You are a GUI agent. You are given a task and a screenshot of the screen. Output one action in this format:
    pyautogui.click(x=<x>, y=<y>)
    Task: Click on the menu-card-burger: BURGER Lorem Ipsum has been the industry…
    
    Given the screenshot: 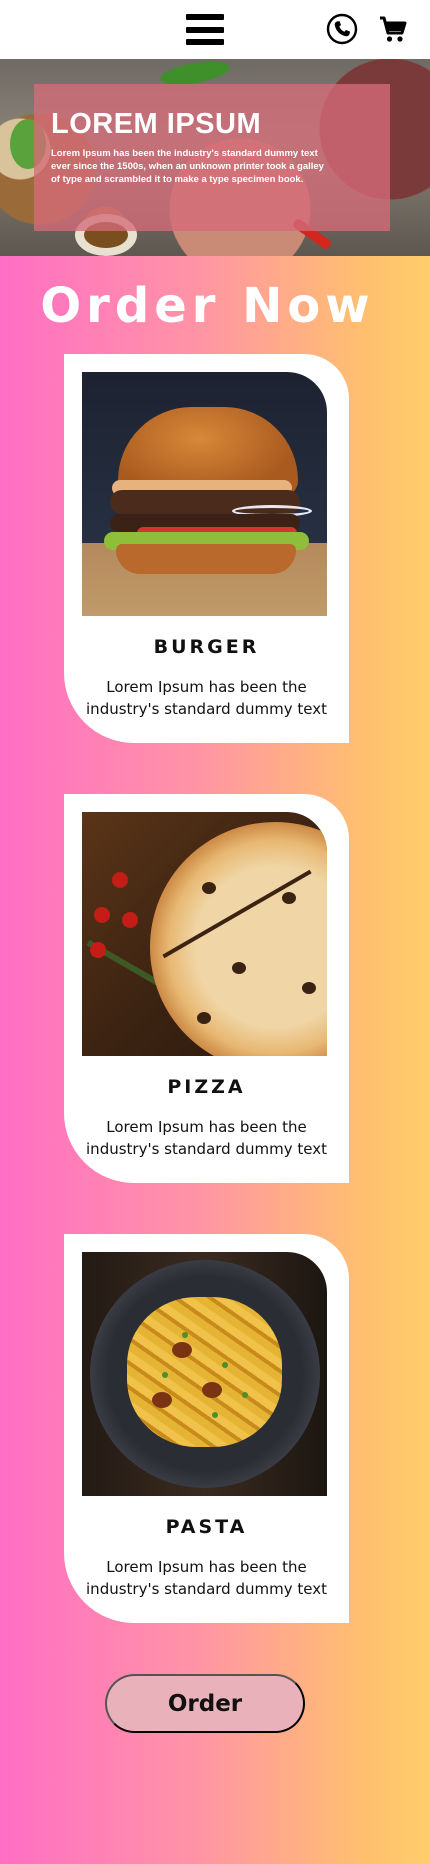 What is the action you would take?
    pyautogui.click(x=206, y=548)
    